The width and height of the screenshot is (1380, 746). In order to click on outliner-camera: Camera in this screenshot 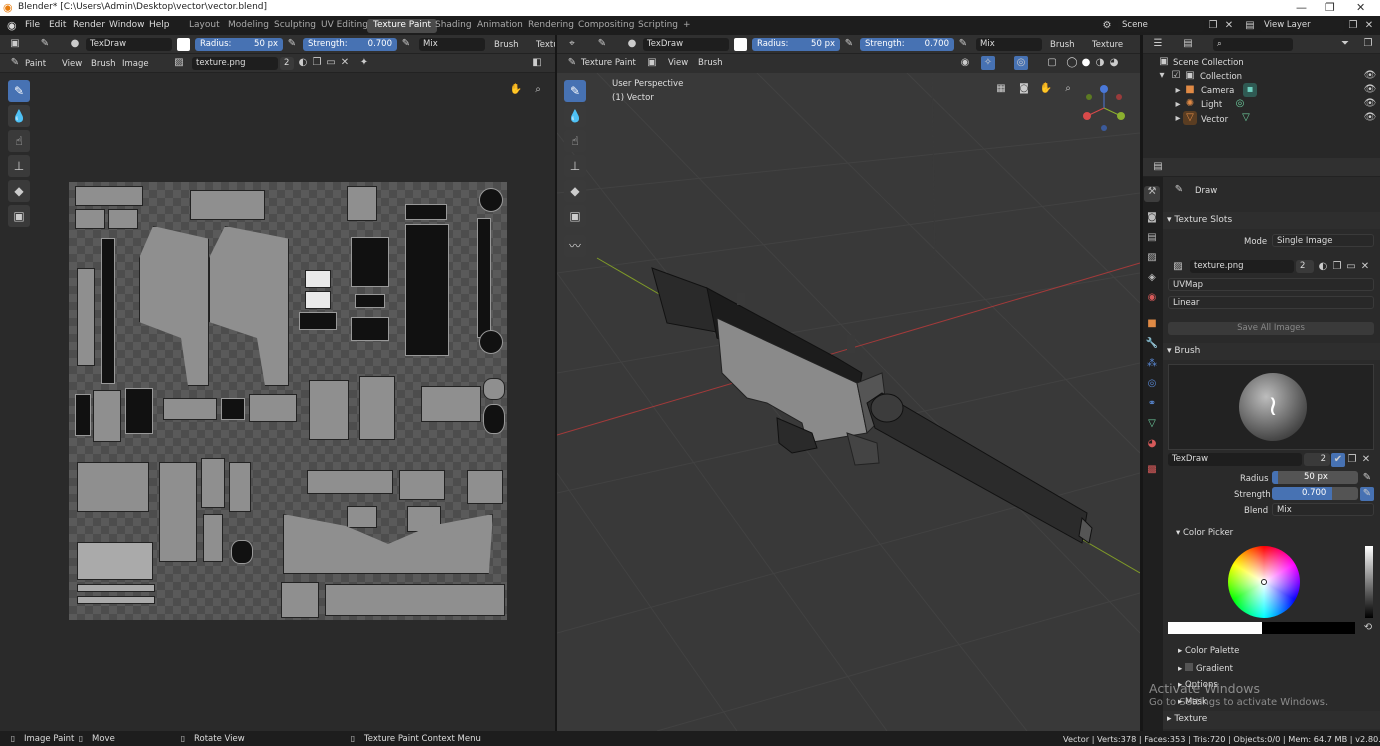, I will do `click(1217, 91)`.